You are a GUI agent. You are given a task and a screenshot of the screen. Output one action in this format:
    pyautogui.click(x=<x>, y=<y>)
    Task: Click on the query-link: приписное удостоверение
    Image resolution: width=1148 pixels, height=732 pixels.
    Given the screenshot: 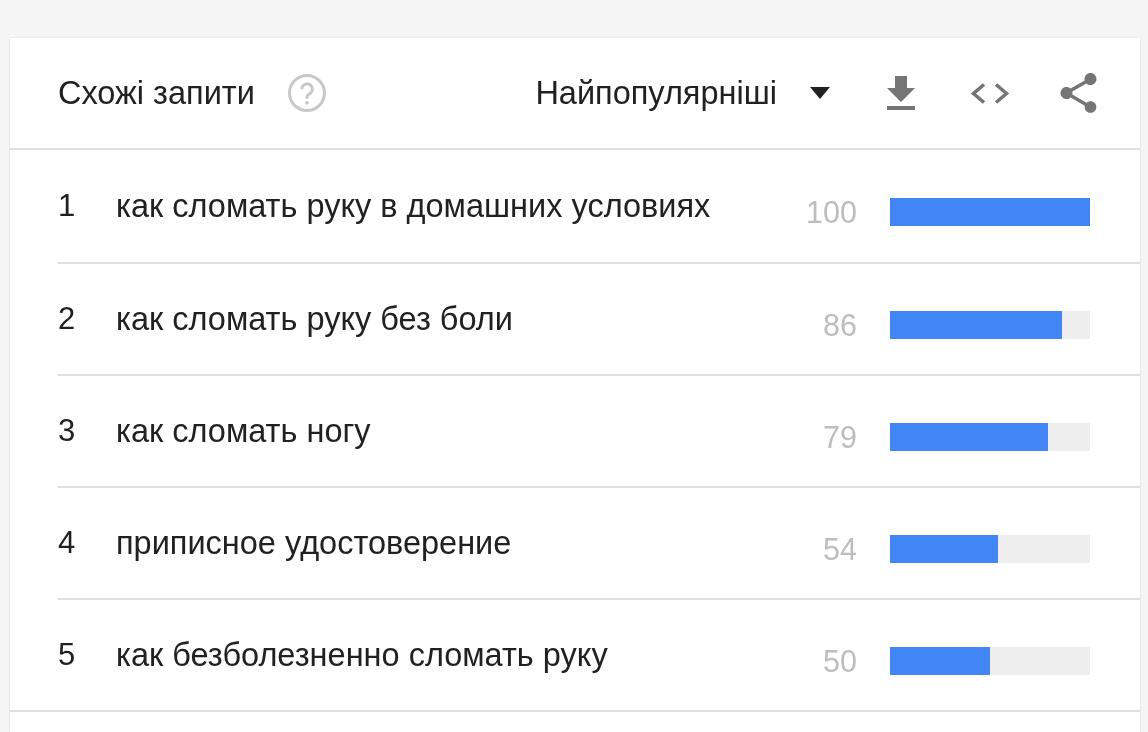 What is the action you would take?
    pyautogui.click(x=470, y=543)
    